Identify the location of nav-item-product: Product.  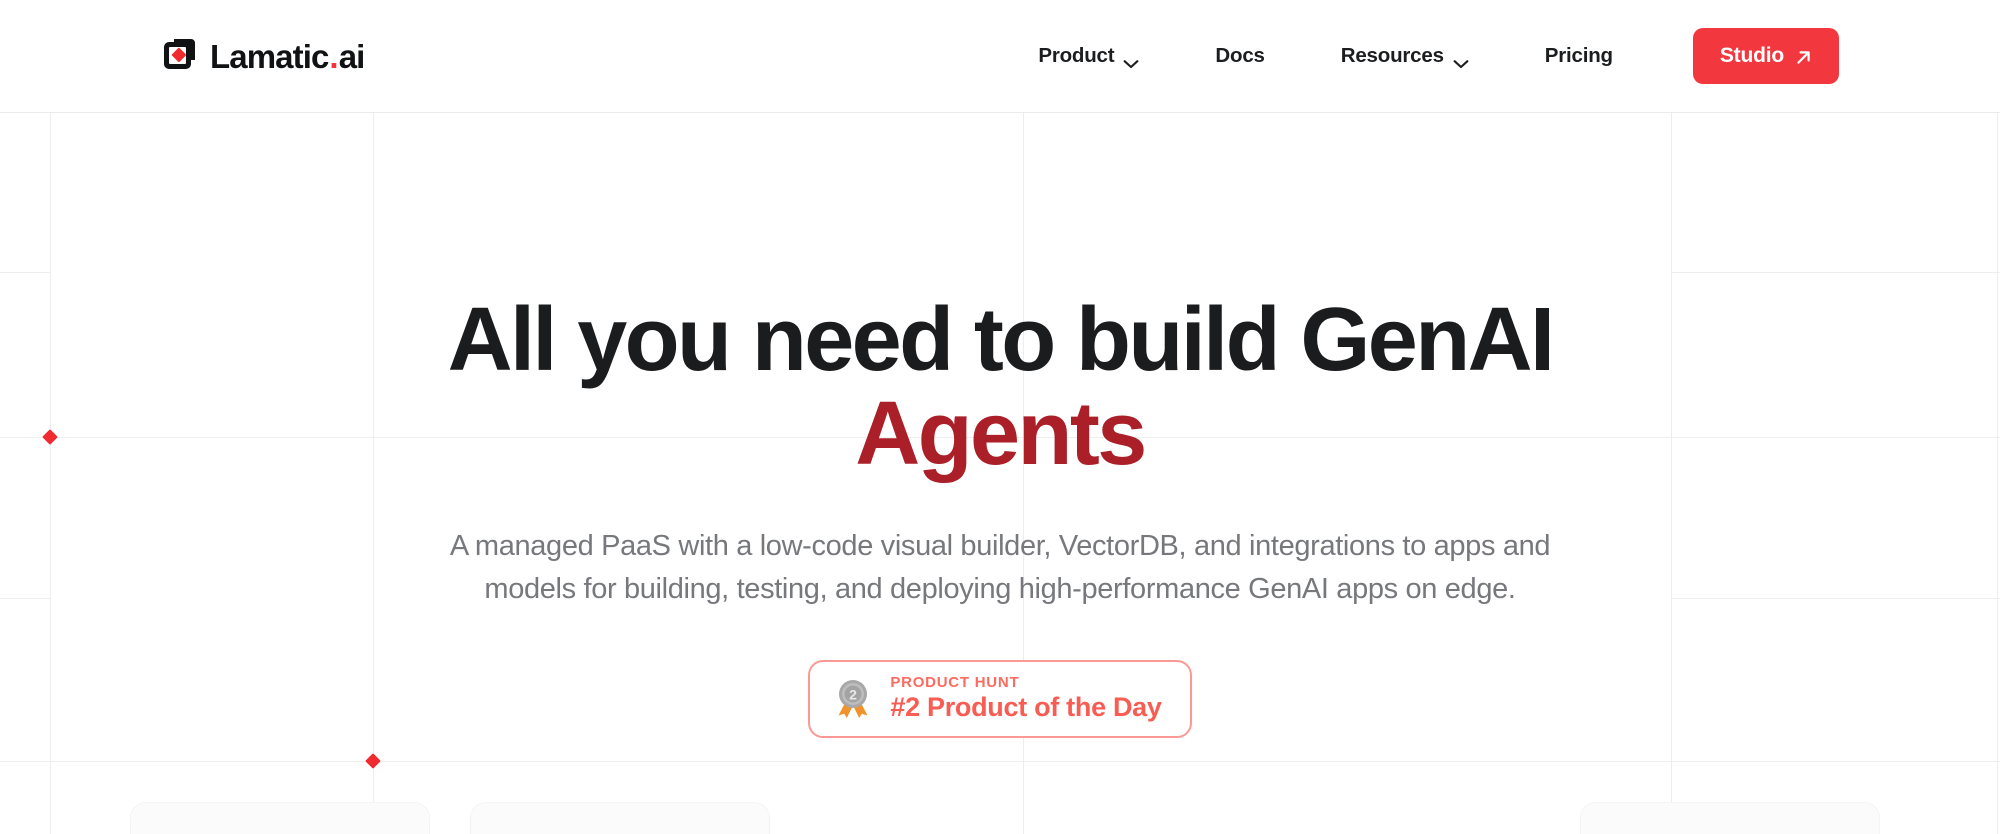
(1088, 56).